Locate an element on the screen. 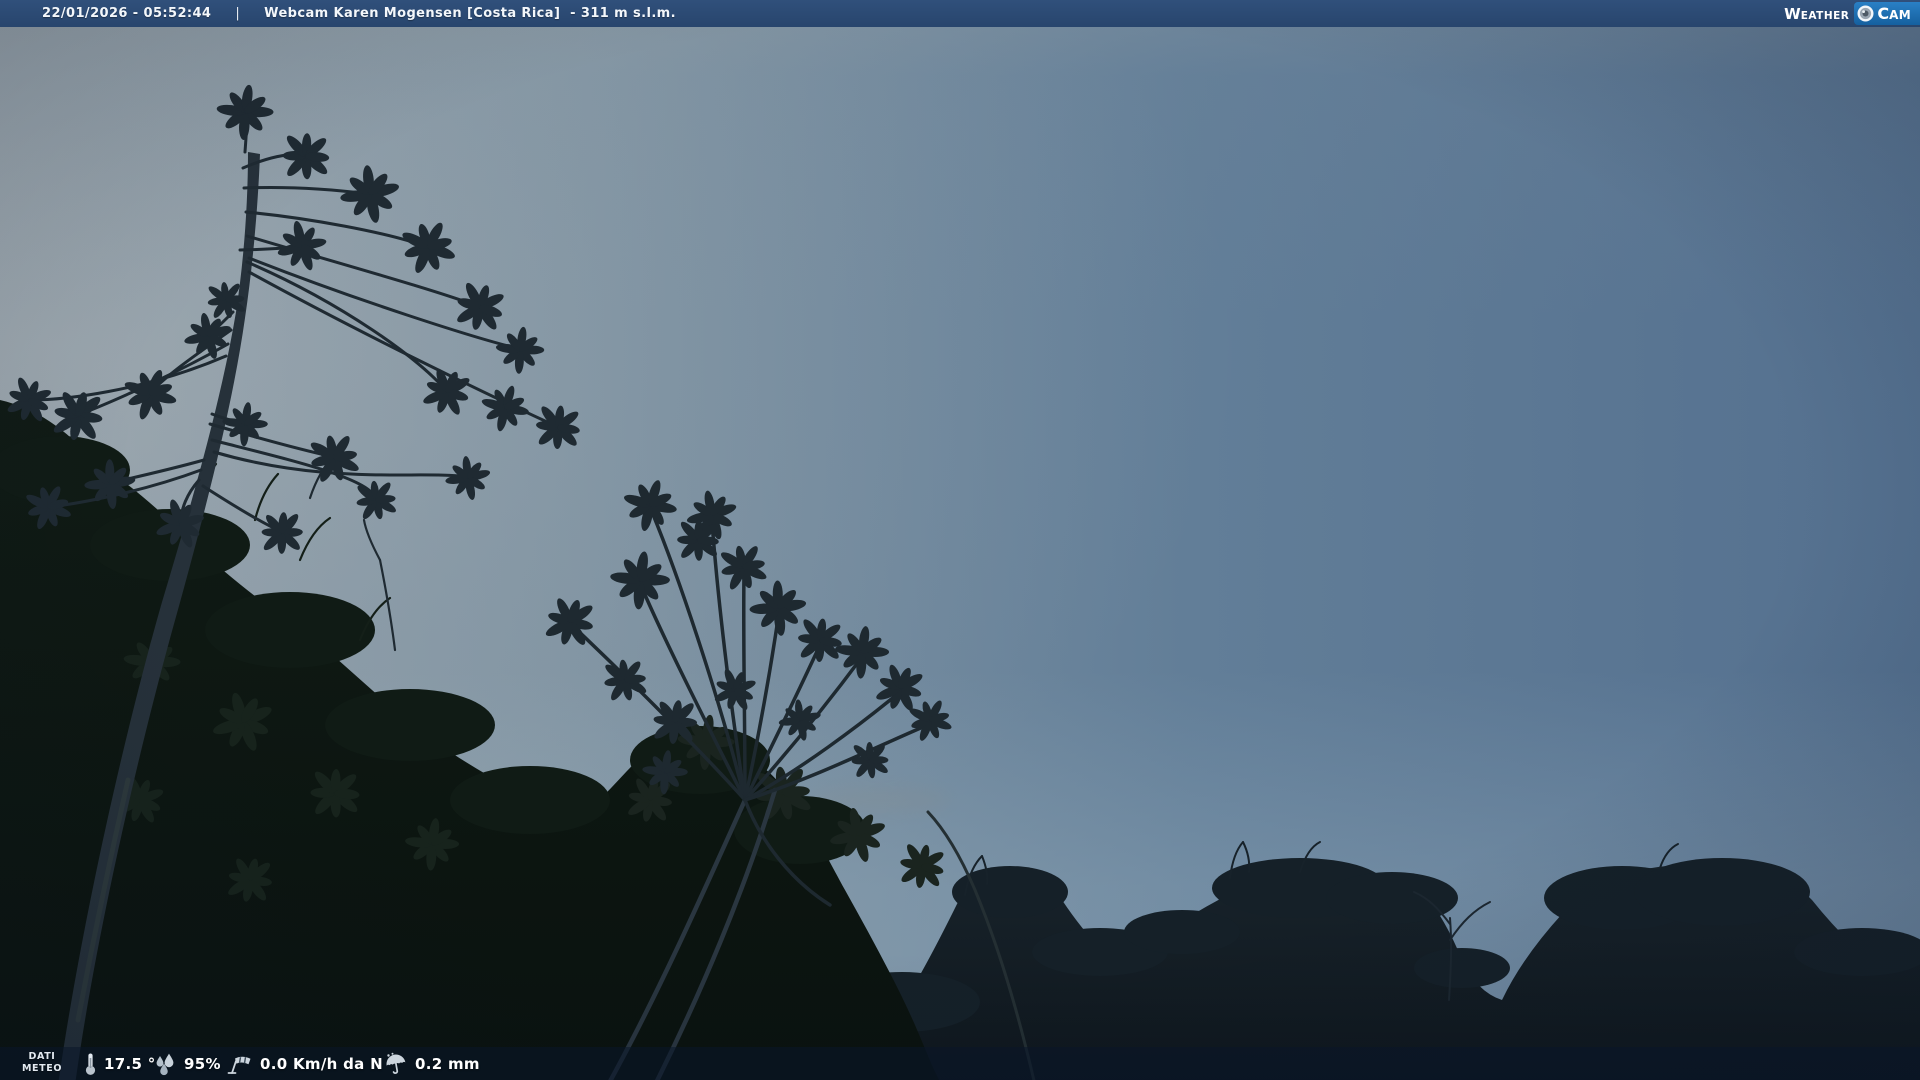 The height and width of the screenshot is (1080, 1920). windsock-icon is located at coordinates (239, 1065).